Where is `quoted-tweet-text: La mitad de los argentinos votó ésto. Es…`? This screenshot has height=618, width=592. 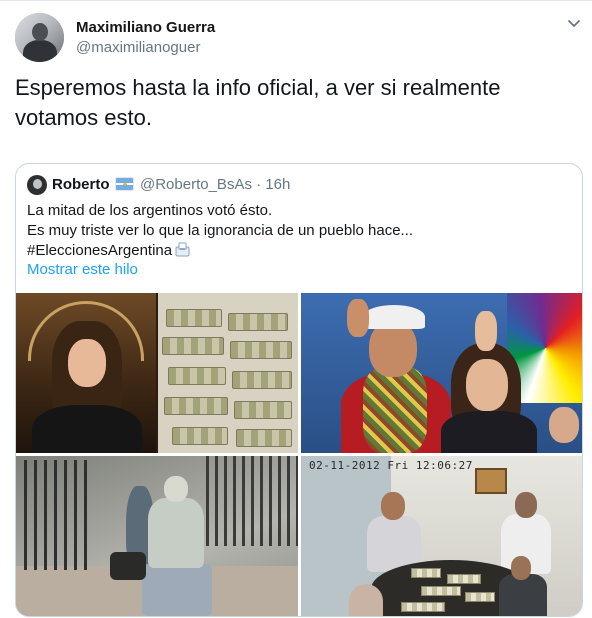
quoted-tweet-text: La mitad de los argentinos votó ésto. Es… is located at coordinates (297, 231).